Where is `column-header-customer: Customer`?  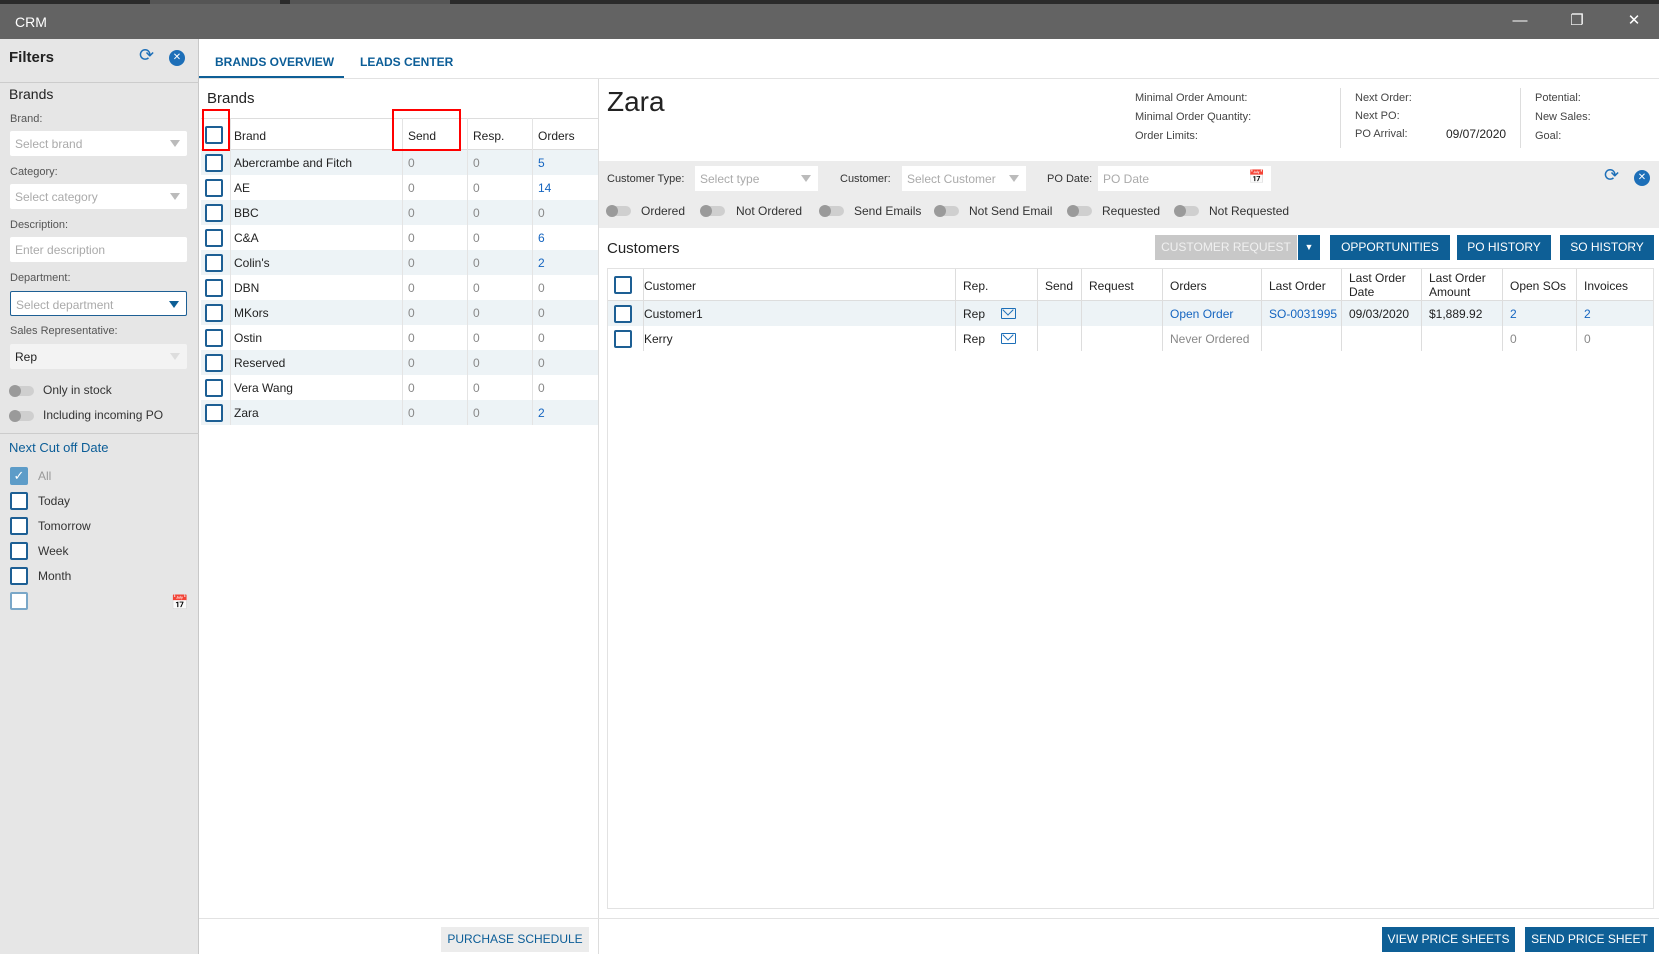 column-header-customer: Customer is located at coordinates (670, 286).